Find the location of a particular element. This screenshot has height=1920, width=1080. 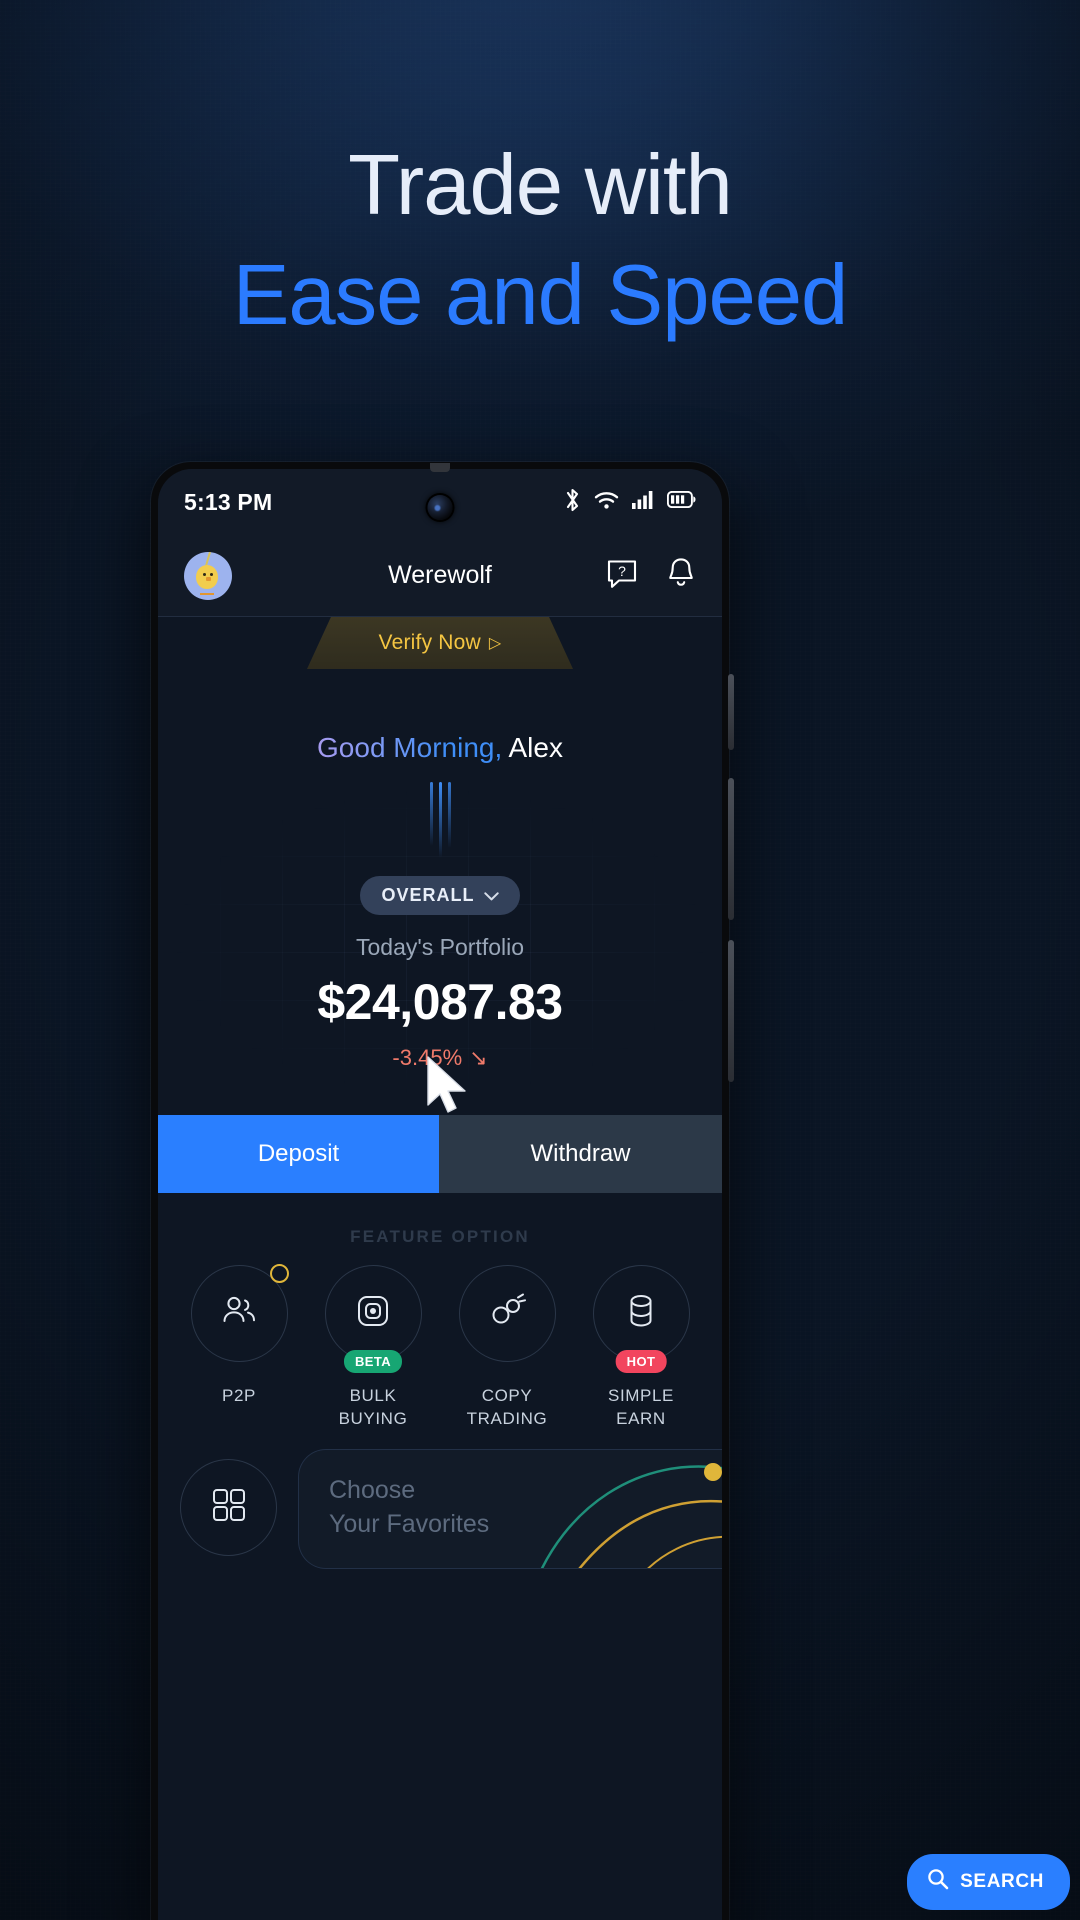

favorites-section: Choose Your Favorites is located at coordinates (440, 1500).